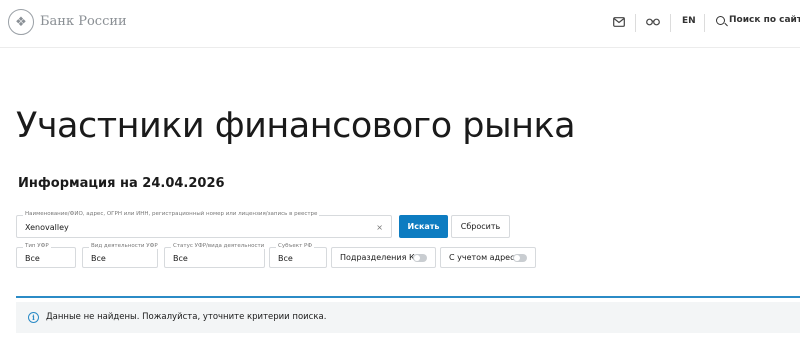 This screenshot has height=353, width=800. What do you see at coordinates (423, 226) in the screenshot?
I see `search-button: Искать` at bounding box center [423, 226].